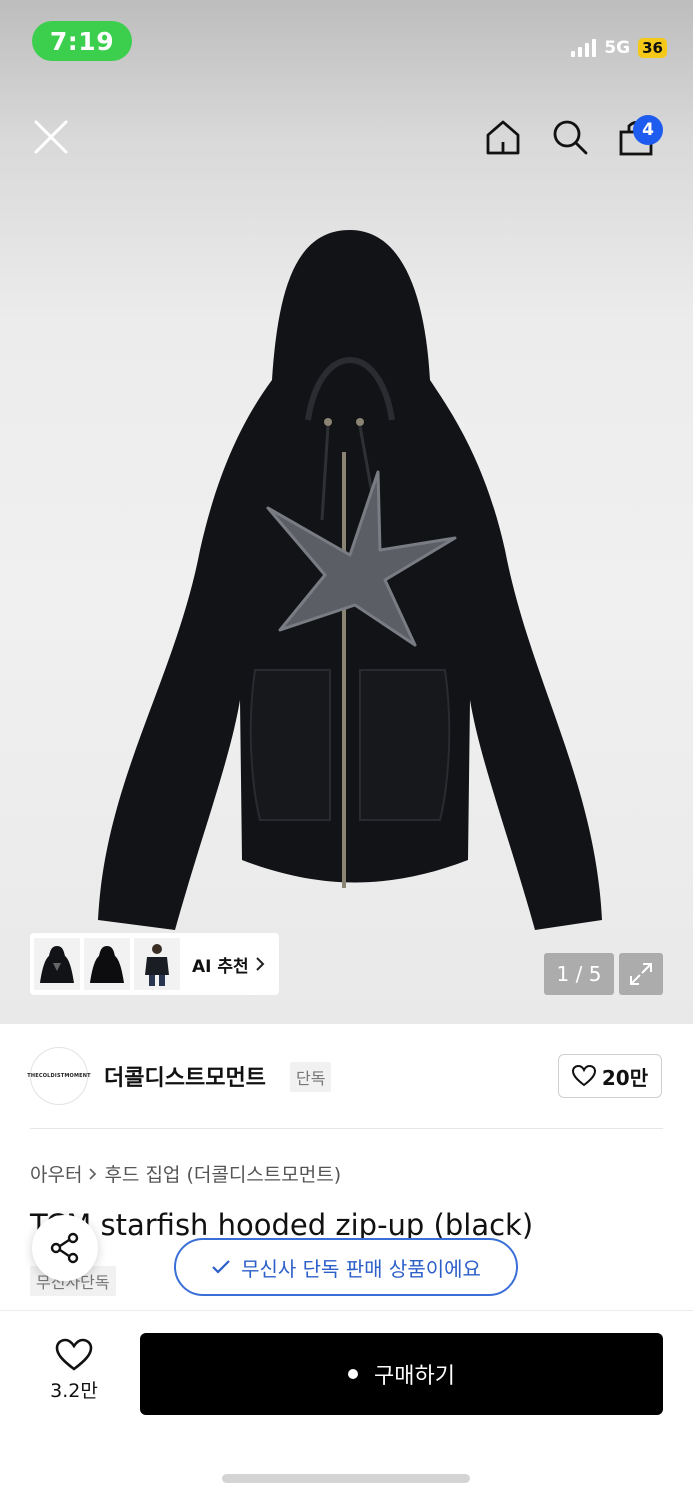  I want to click on buy-dot-icon, so click(353, 1374).